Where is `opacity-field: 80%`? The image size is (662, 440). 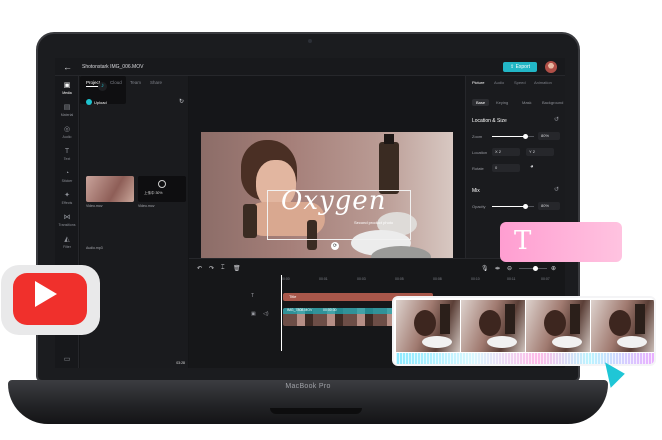 opacity-field: 80% is located at coordinates (549, 206).